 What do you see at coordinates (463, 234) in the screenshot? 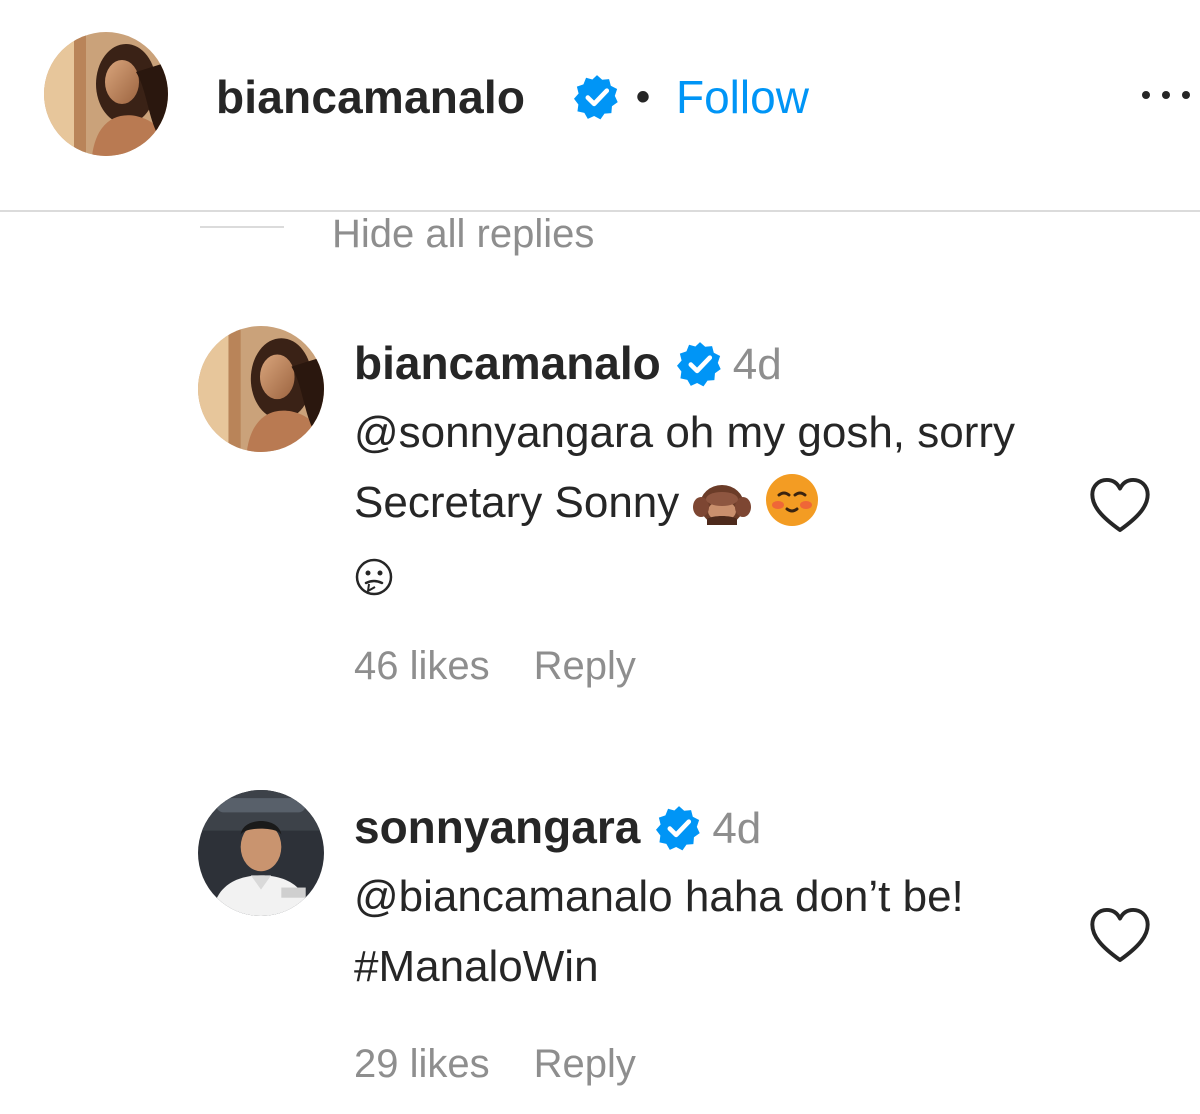
I see `hide-replies-button: Hide all replies` at bounding box center [463, 234].